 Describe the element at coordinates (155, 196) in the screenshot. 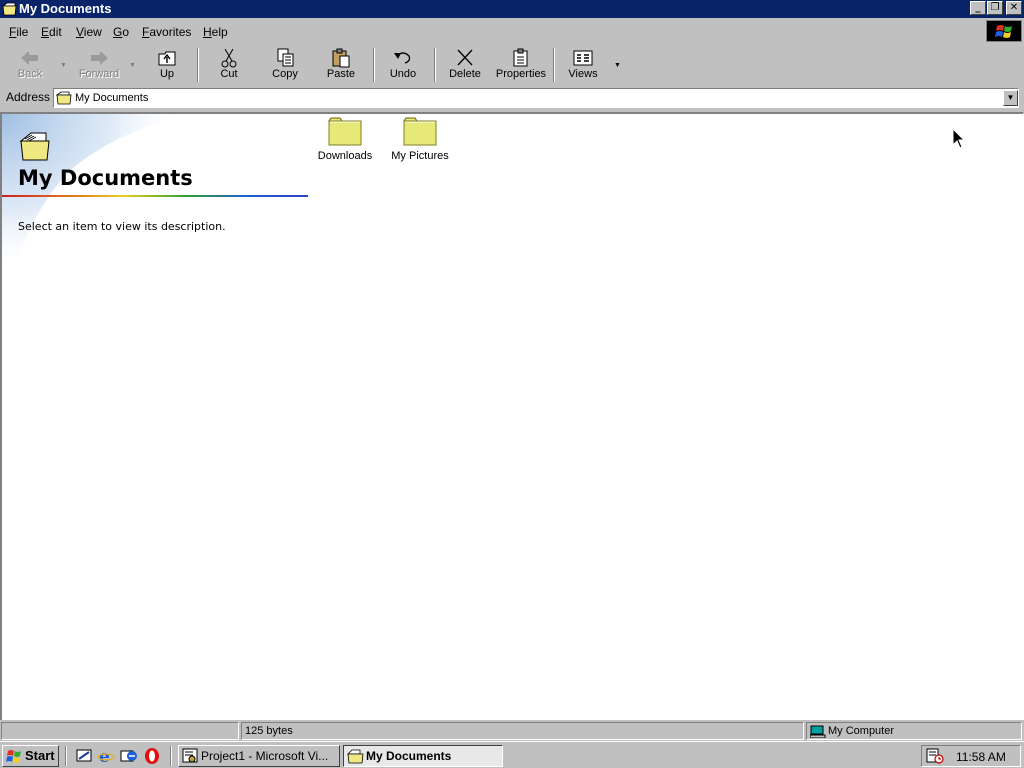

I see `webview-divider` at that location.